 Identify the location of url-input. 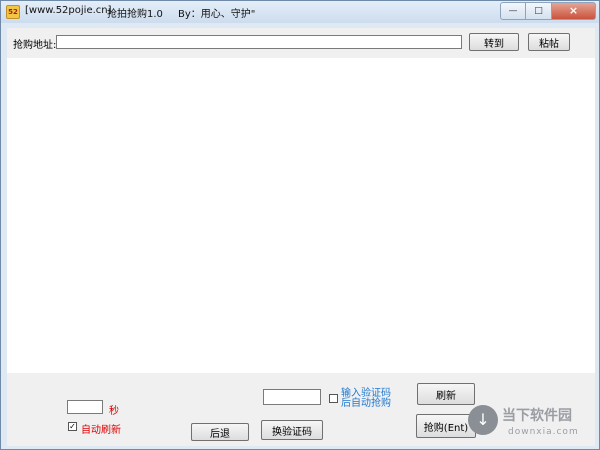
(259, 42).